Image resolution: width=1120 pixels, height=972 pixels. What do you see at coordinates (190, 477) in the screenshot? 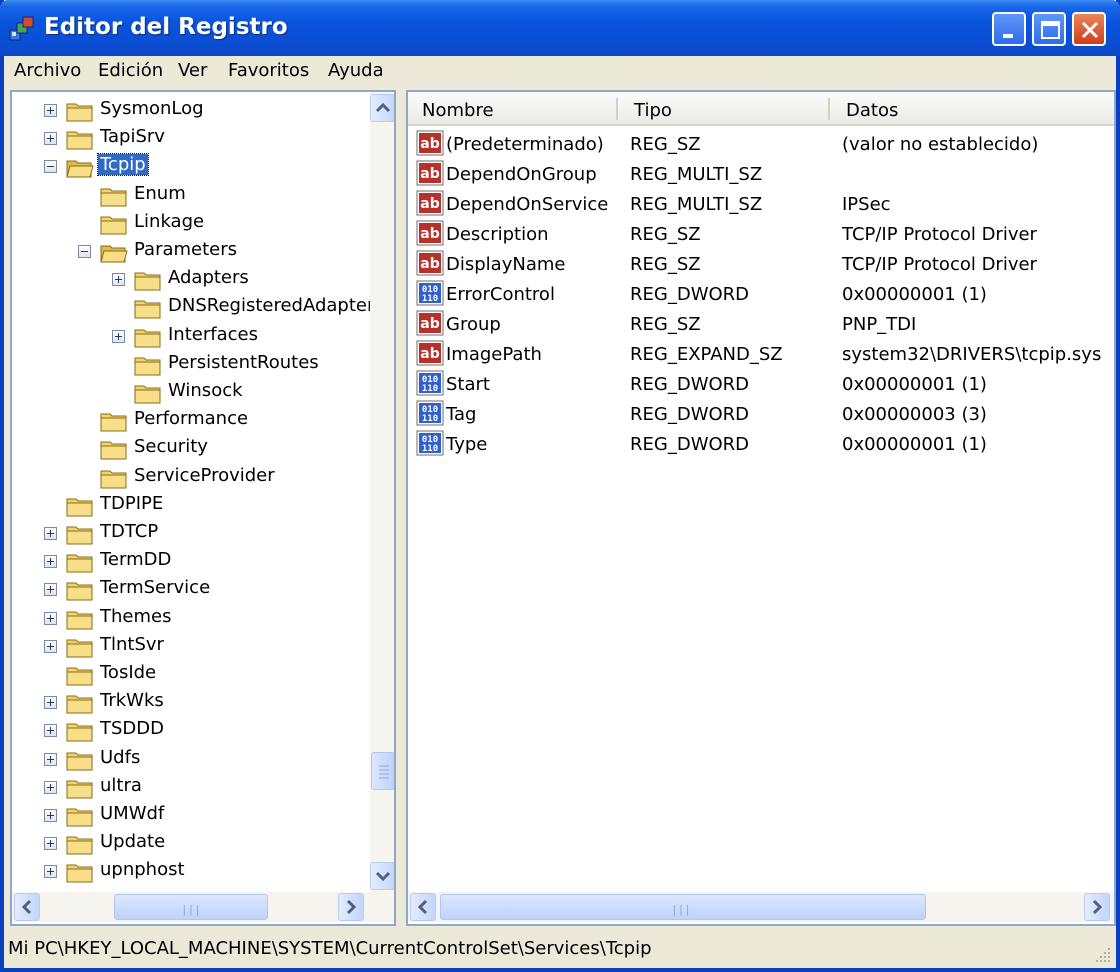
I see `tree-node: ServiceProvider` at bounding box center [190, 477].